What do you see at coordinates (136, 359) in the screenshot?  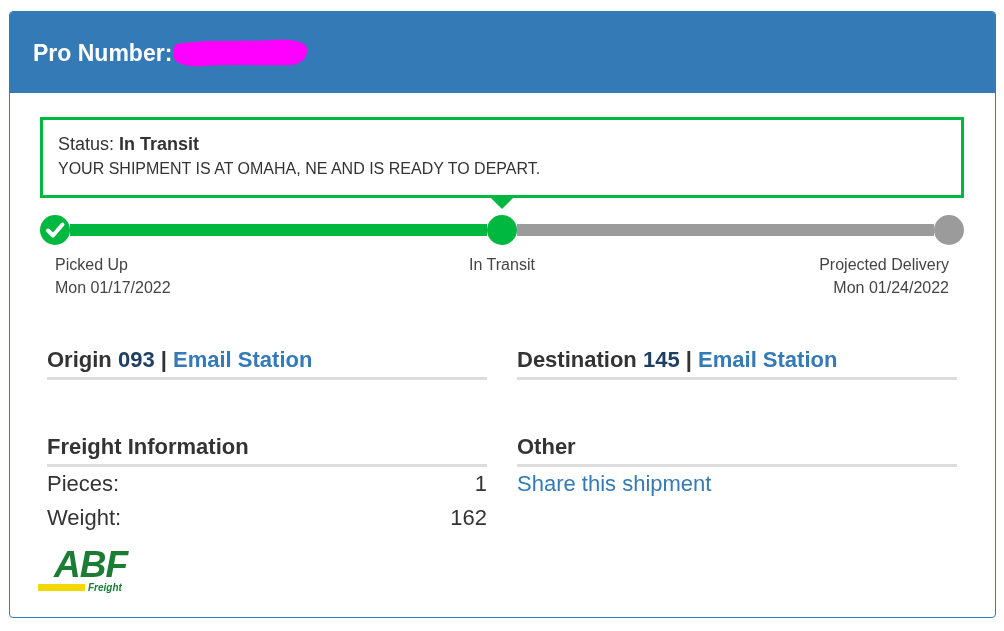 I see `station-code: 093` at bounding box center [136, 359].